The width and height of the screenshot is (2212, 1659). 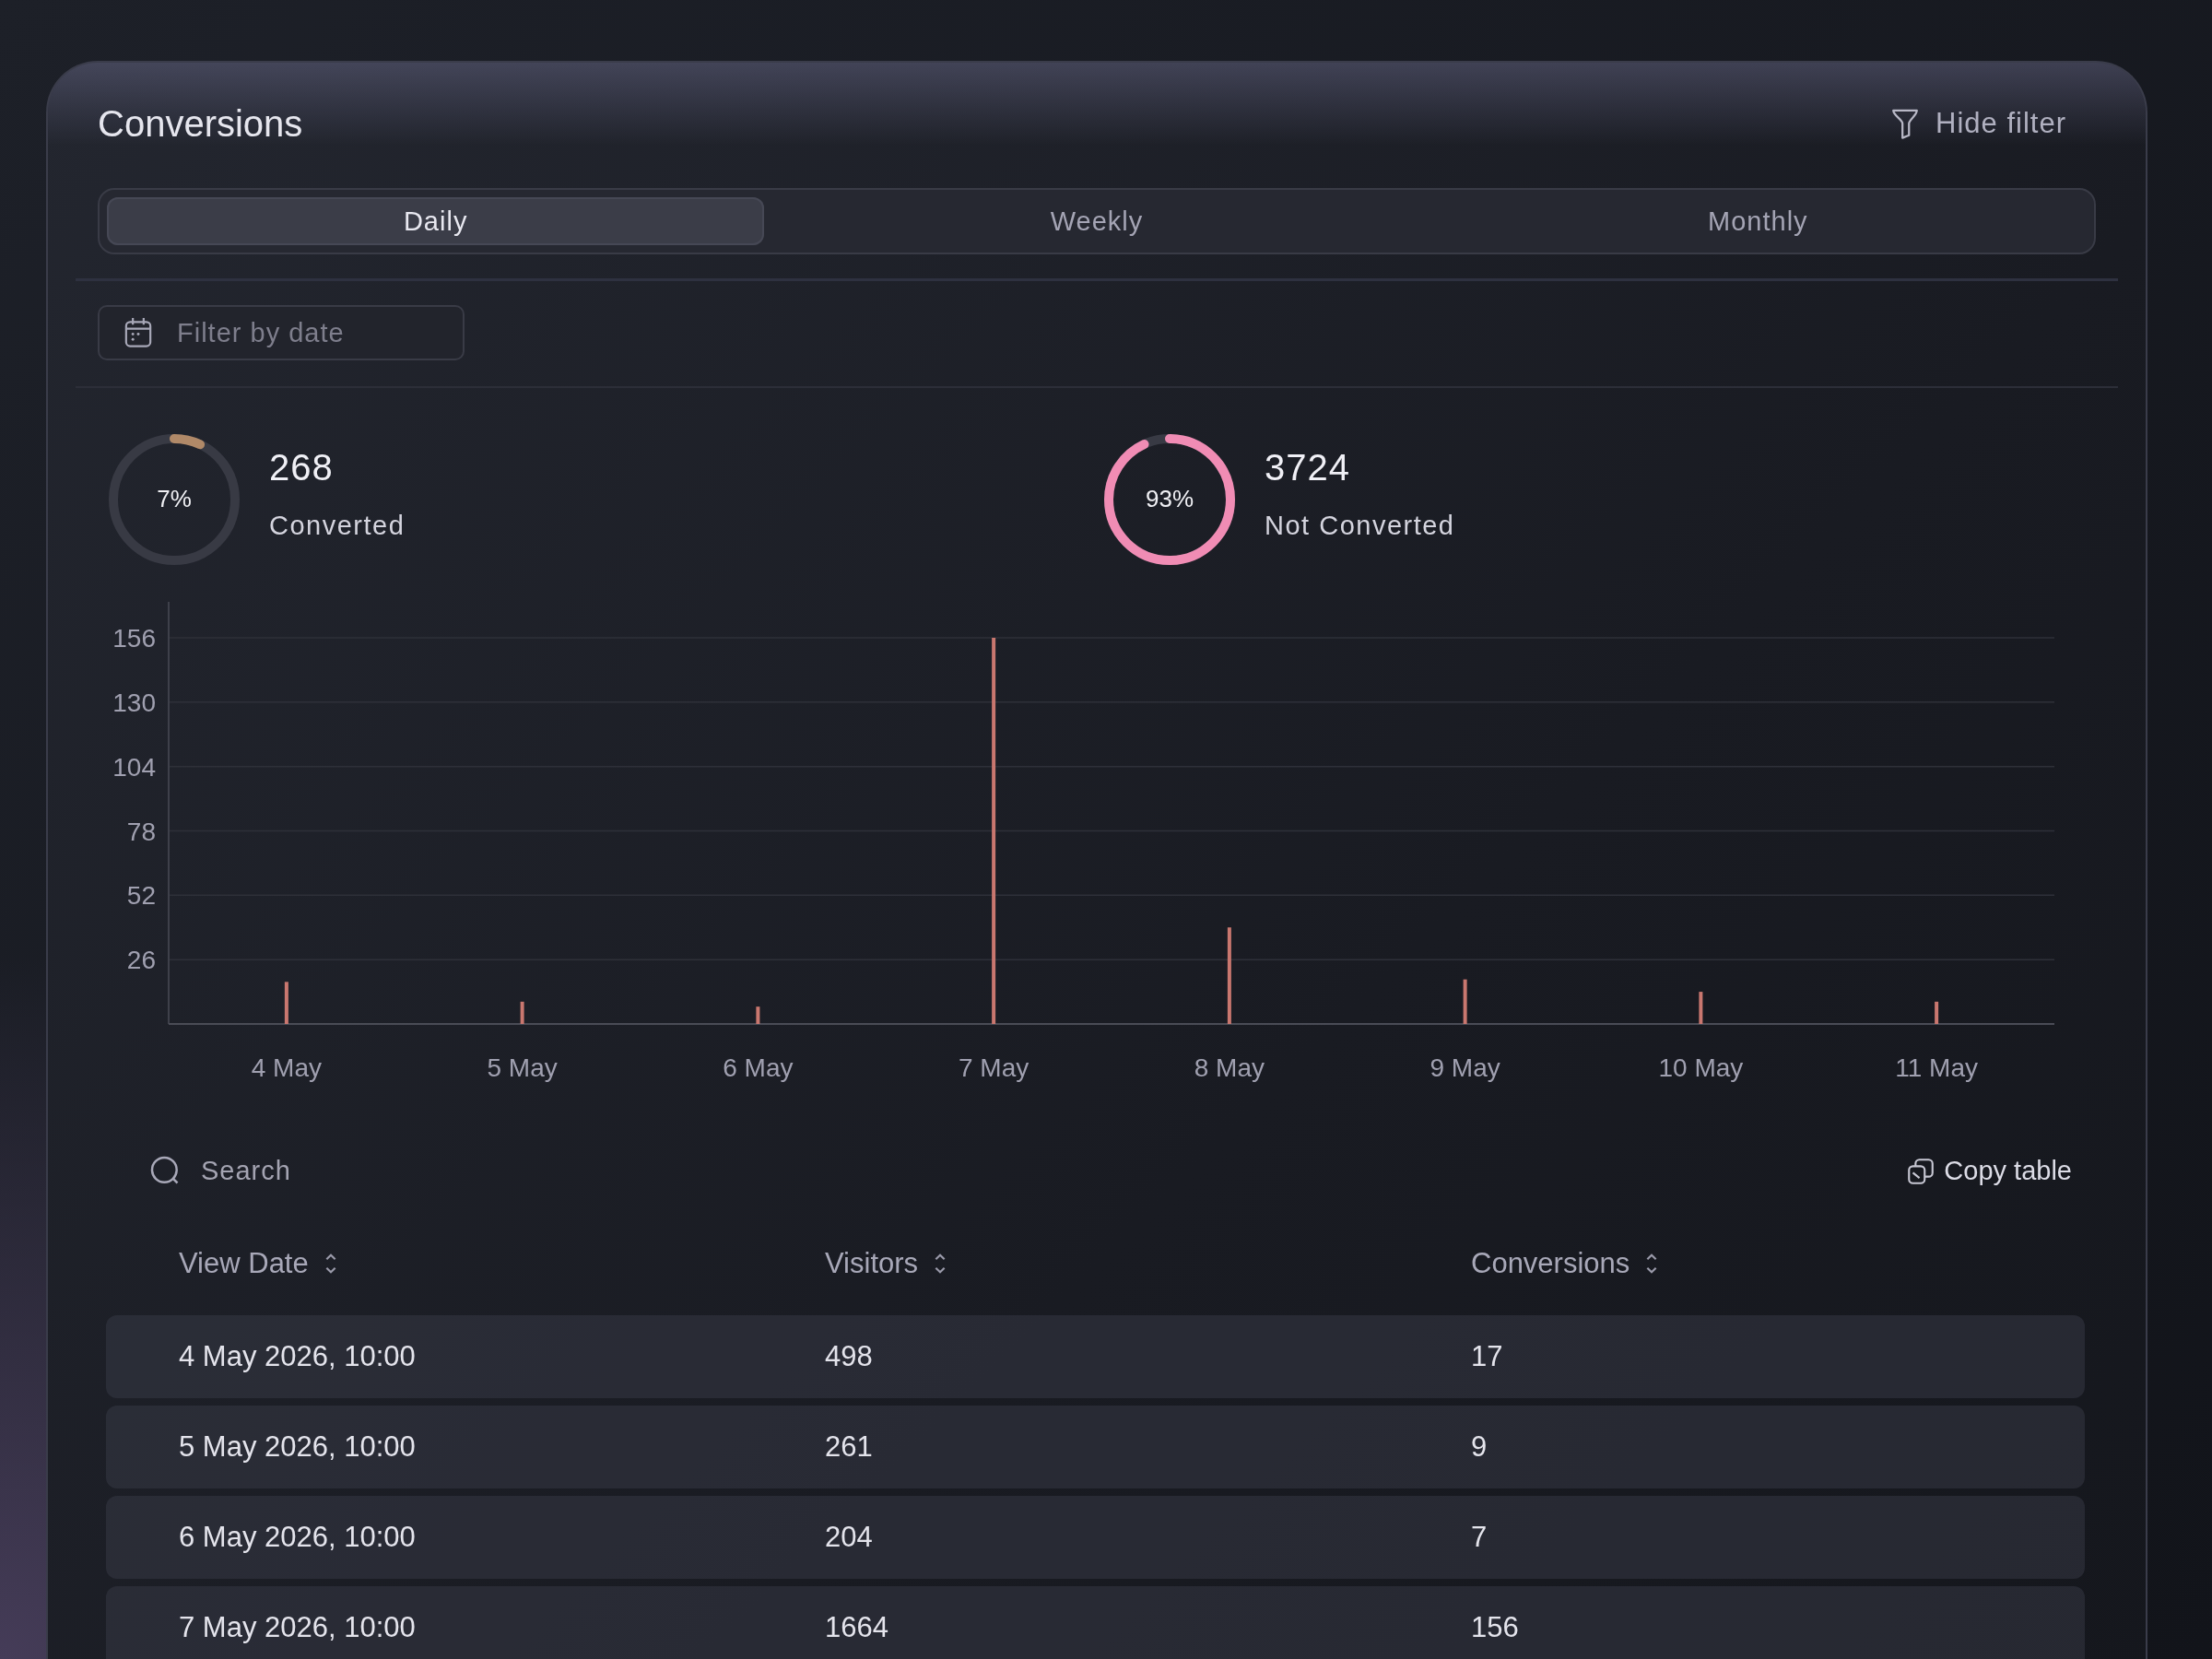 What do you see at coordinates (1308, 467) in the screenshot?
I see `stat-value: 3724` at bounding box center [1308, 467].